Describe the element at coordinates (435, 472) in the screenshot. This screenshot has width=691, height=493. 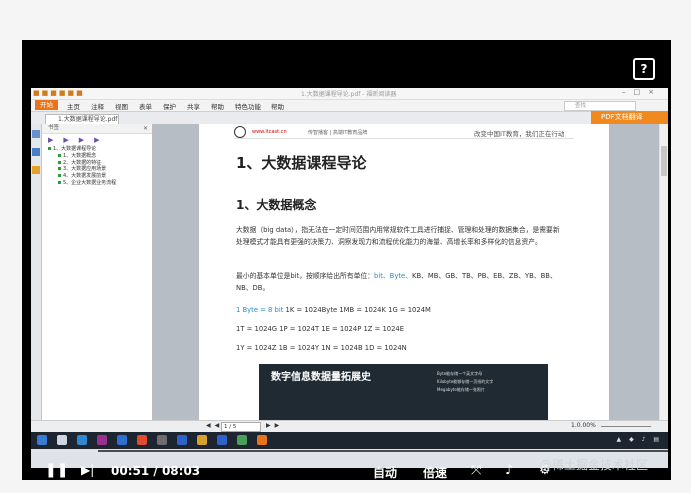
I see `speed-button: 倍速` at that location.